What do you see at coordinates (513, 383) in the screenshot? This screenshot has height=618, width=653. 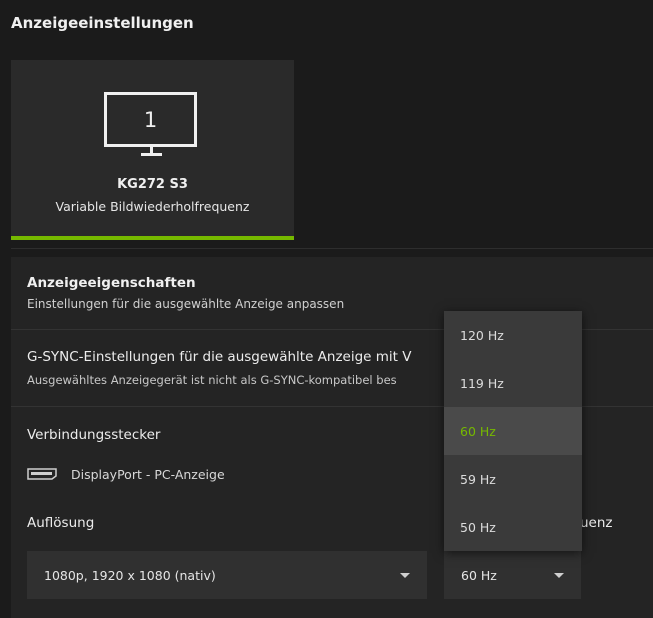 I see `refresh-rate-option: 119 Hz` at bounding box center [513, 383].